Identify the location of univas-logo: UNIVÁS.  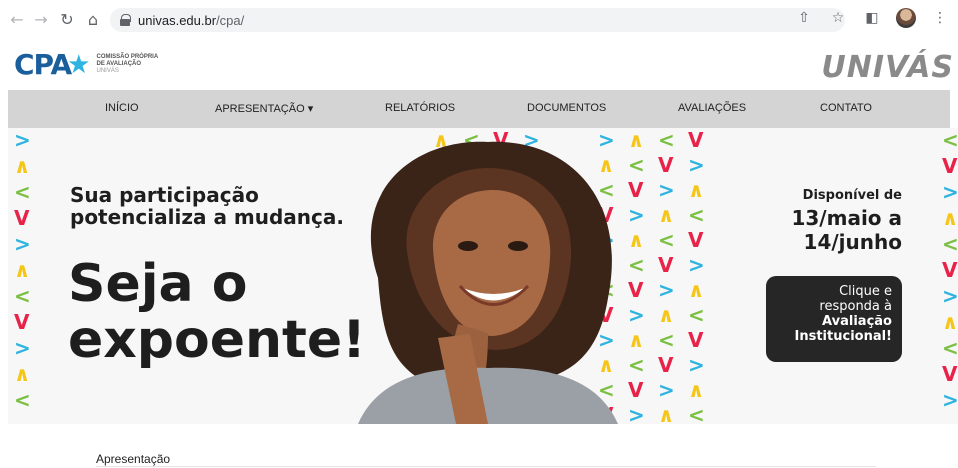
(887, 67).